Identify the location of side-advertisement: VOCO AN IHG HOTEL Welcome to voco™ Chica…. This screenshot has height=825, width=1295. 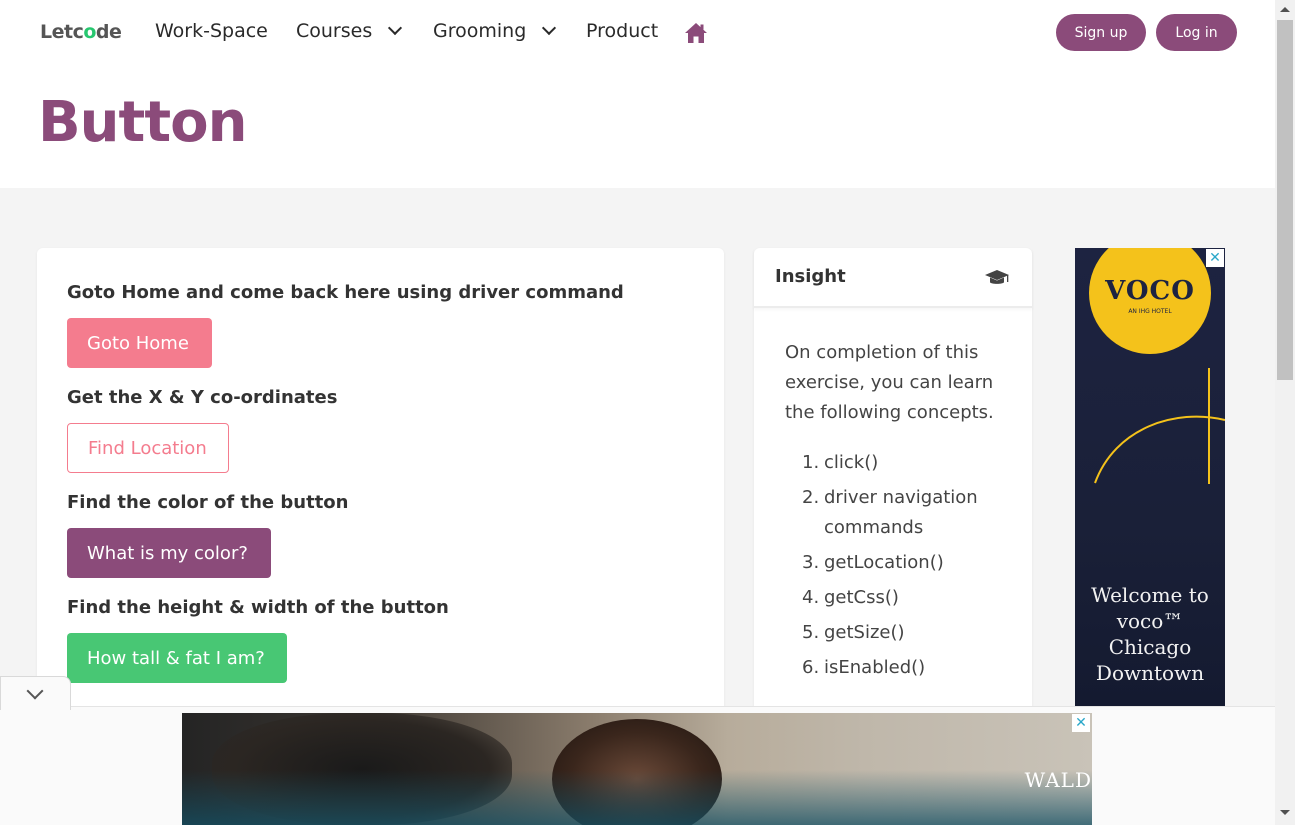
(1150, 477).